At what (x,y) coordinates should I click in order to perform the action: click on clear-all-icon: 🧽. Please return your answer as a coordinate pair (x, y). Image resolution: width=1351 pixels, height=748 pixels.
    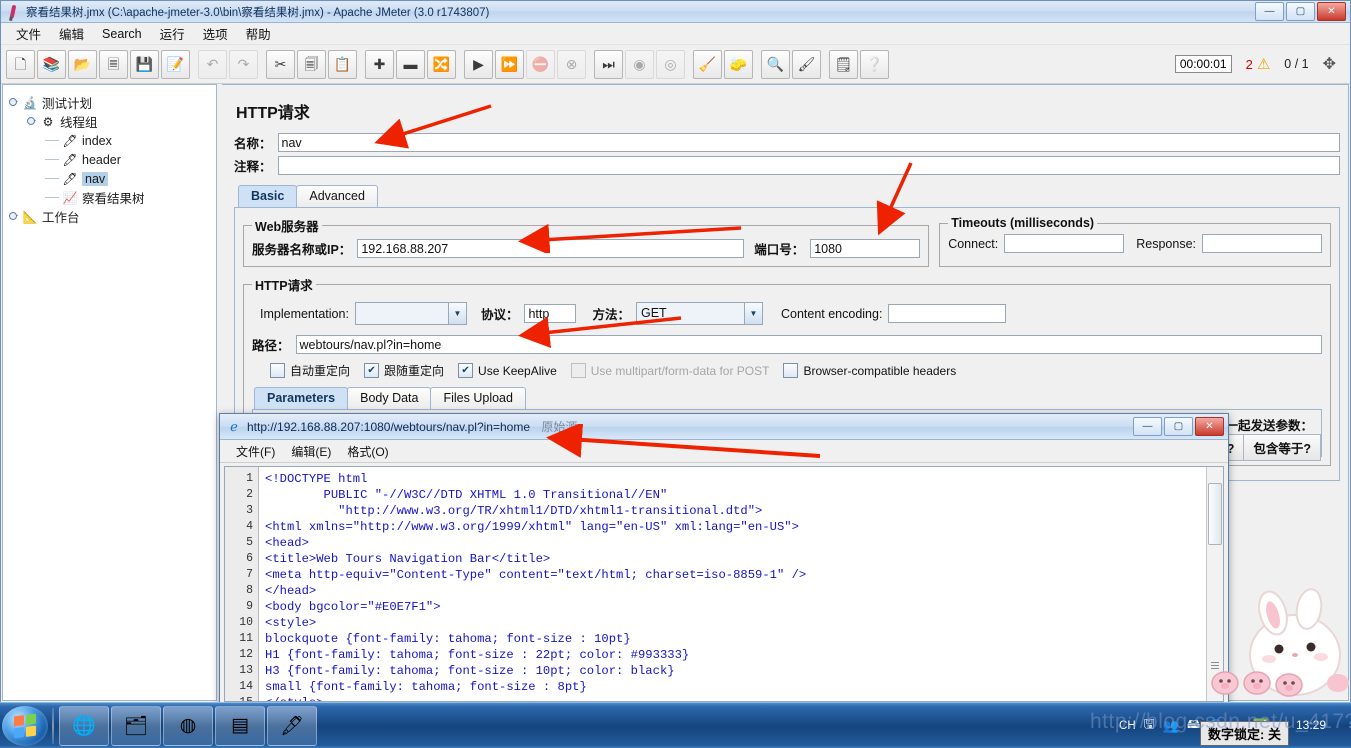
    Looking at the image, I should click on (738, 64).